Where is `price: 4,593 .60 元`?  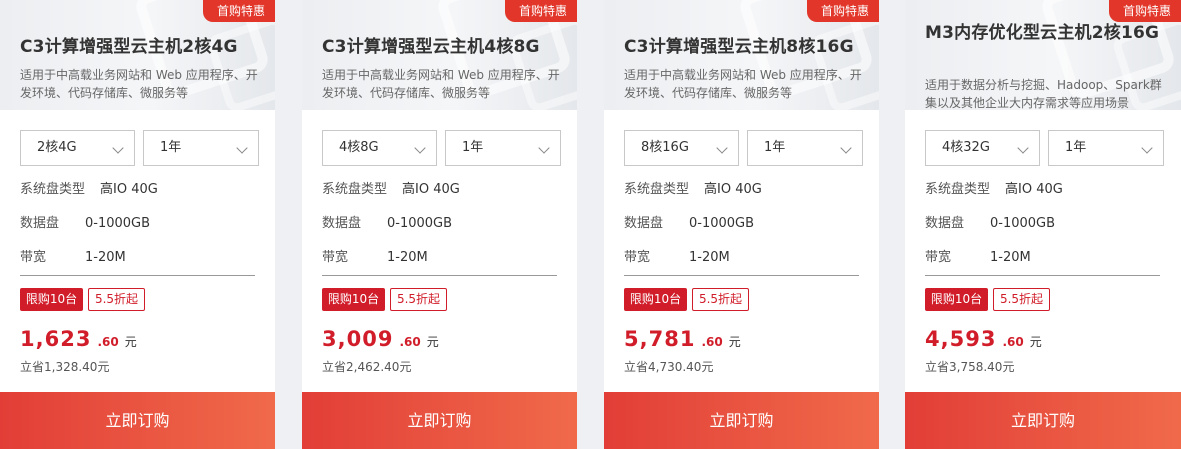 price: 4,593 .60 元 is located at coordinates (983, 341).